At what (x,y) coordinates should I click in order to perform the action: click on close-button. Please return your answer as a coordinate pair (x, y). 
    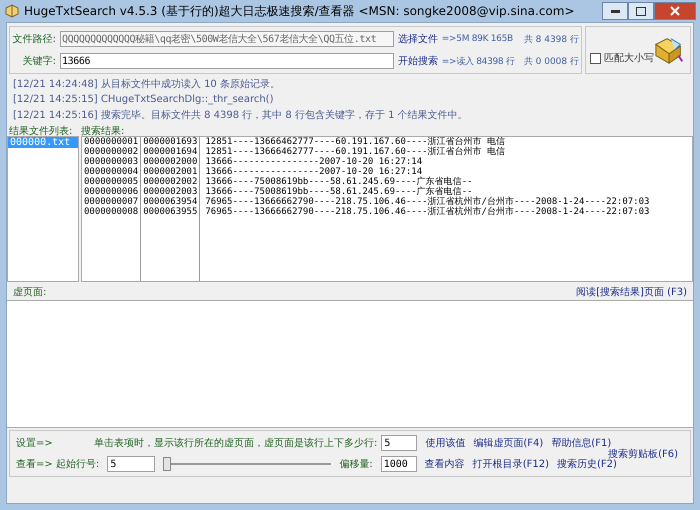
    Looking at the image, I should click on (675, 11).